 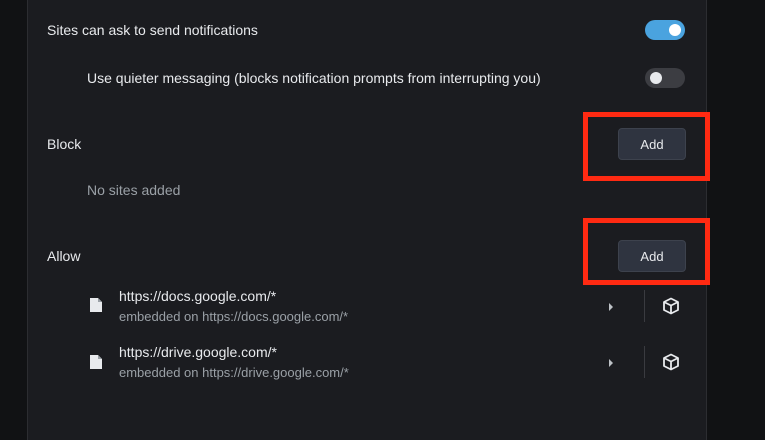 What do you see at coordinates (665, 78) in the screenshot?
I see `quiet-messaging-toggle` at bounding box center [665, 78].